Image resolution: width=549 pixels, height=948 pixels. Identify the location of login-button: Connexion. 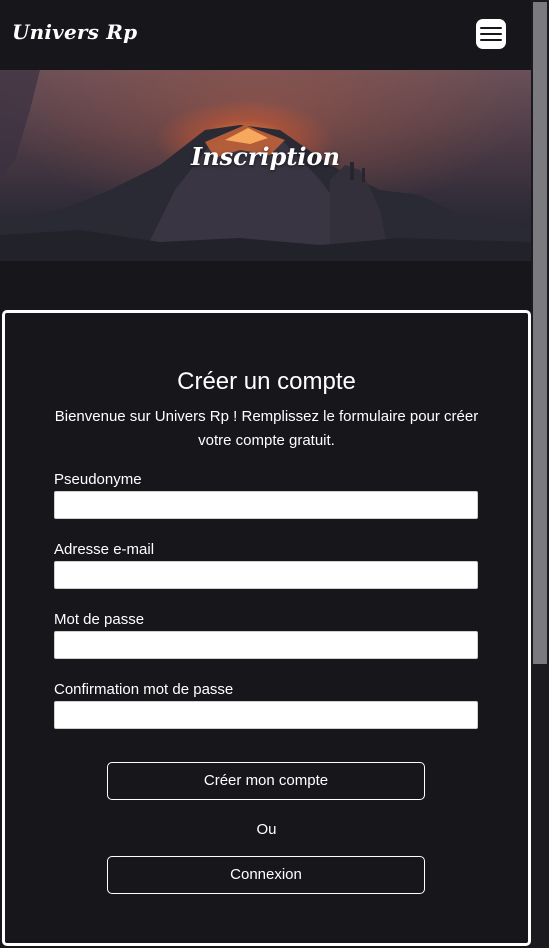
(266, 875).